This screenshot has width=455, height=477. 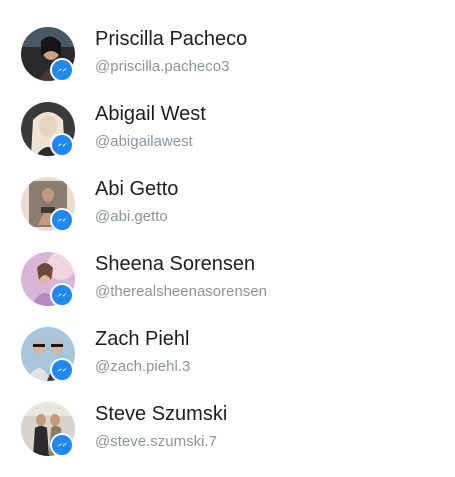 I want to click on contact-name: Priscilla Pacheco, so click(x=171, y=39).